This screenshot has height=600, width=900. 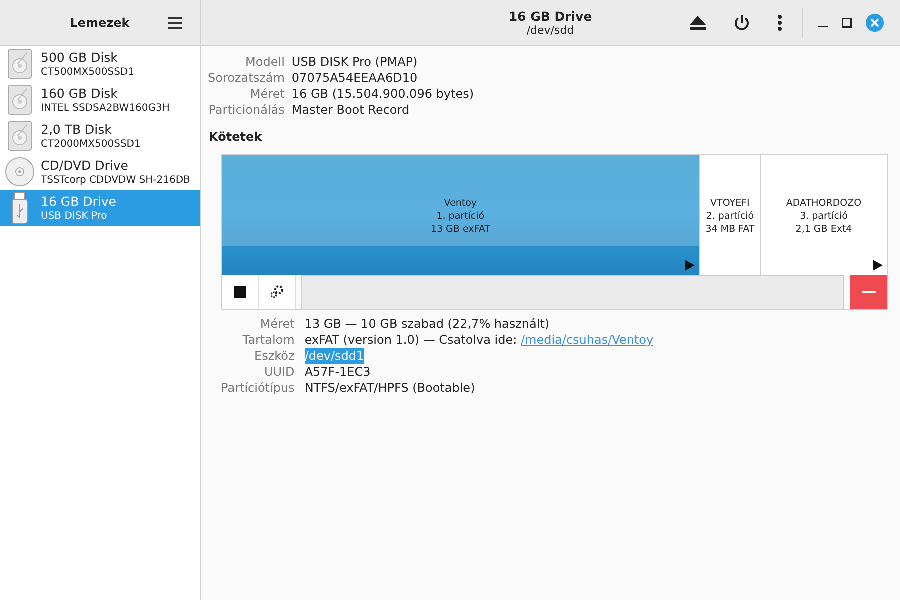 I want to click on drive-item: 2,0 TB Disk CT2000MX500SSD1, so click(x=100, y=136).